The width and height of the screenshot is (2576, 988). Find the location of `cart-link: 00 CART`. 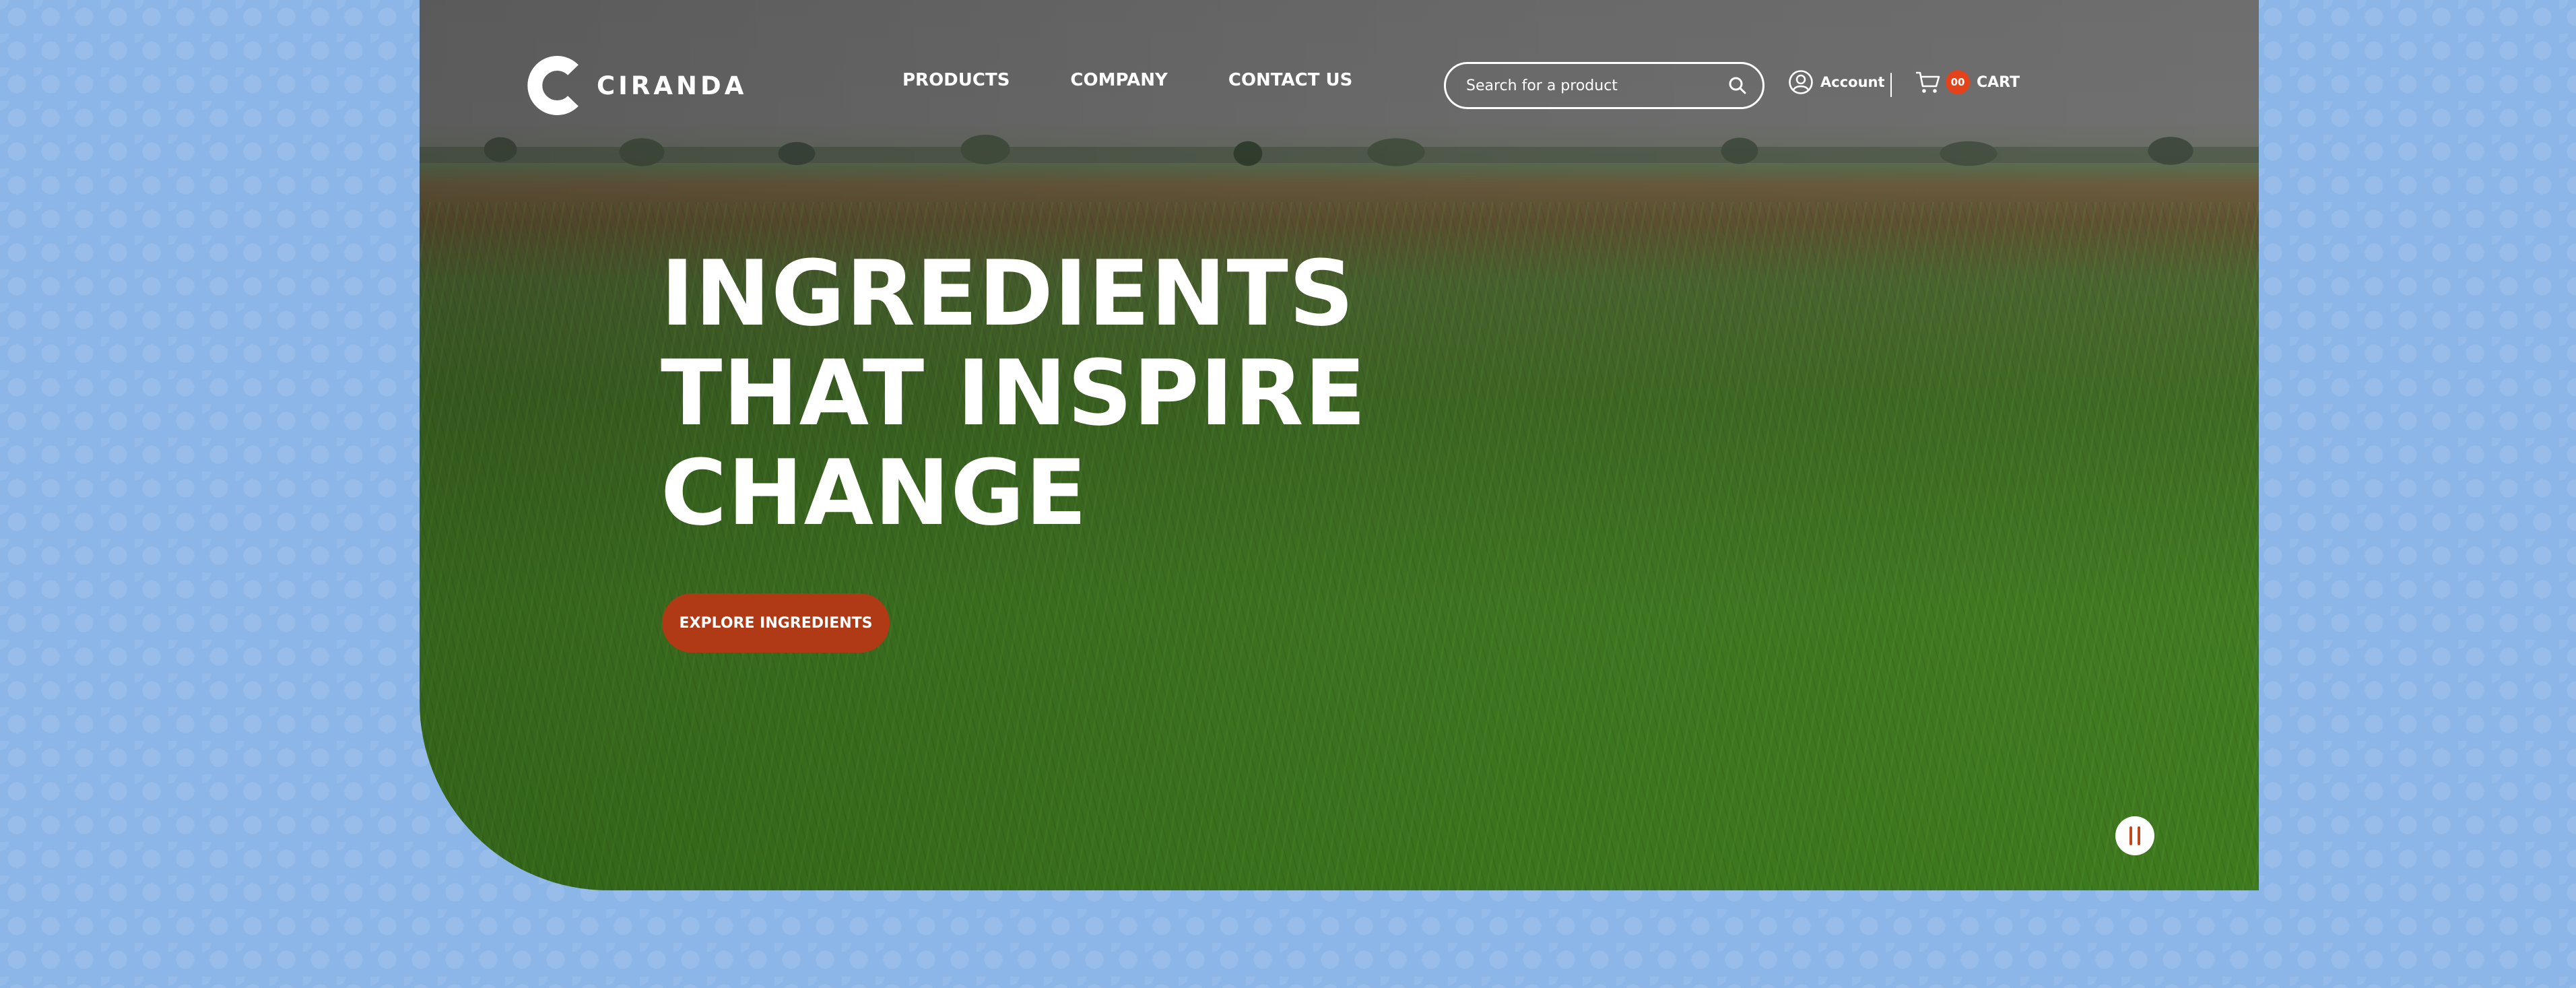

cart-link: 00 CART is located at coordinates (1967, 82).